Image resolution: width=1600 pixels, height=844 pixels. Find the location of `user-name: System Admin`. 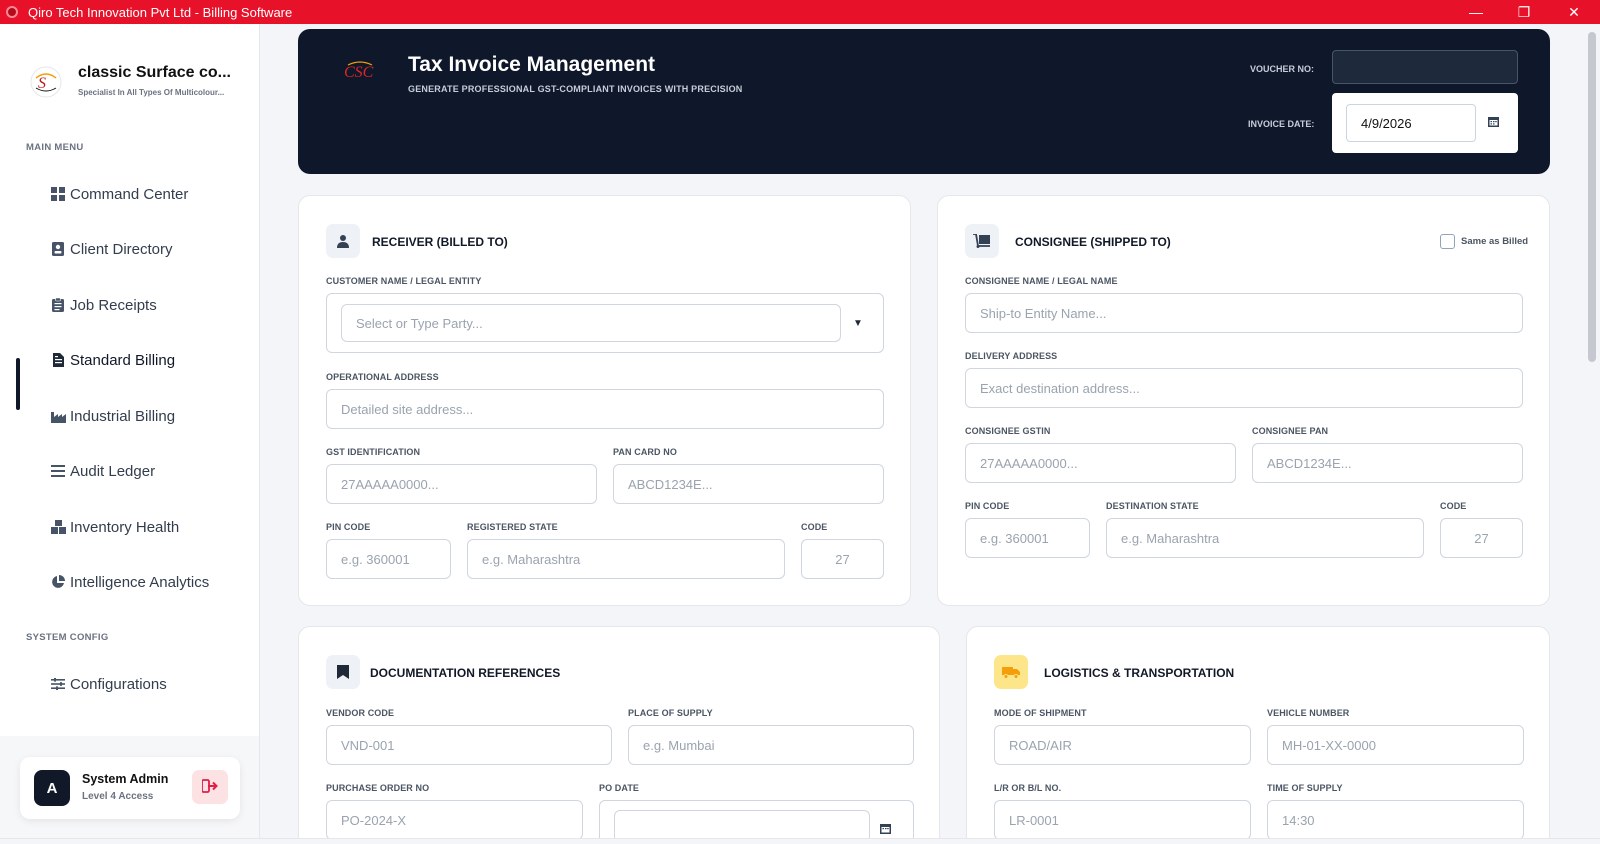

user-name: System Admin is located at coordinates (125, 779).